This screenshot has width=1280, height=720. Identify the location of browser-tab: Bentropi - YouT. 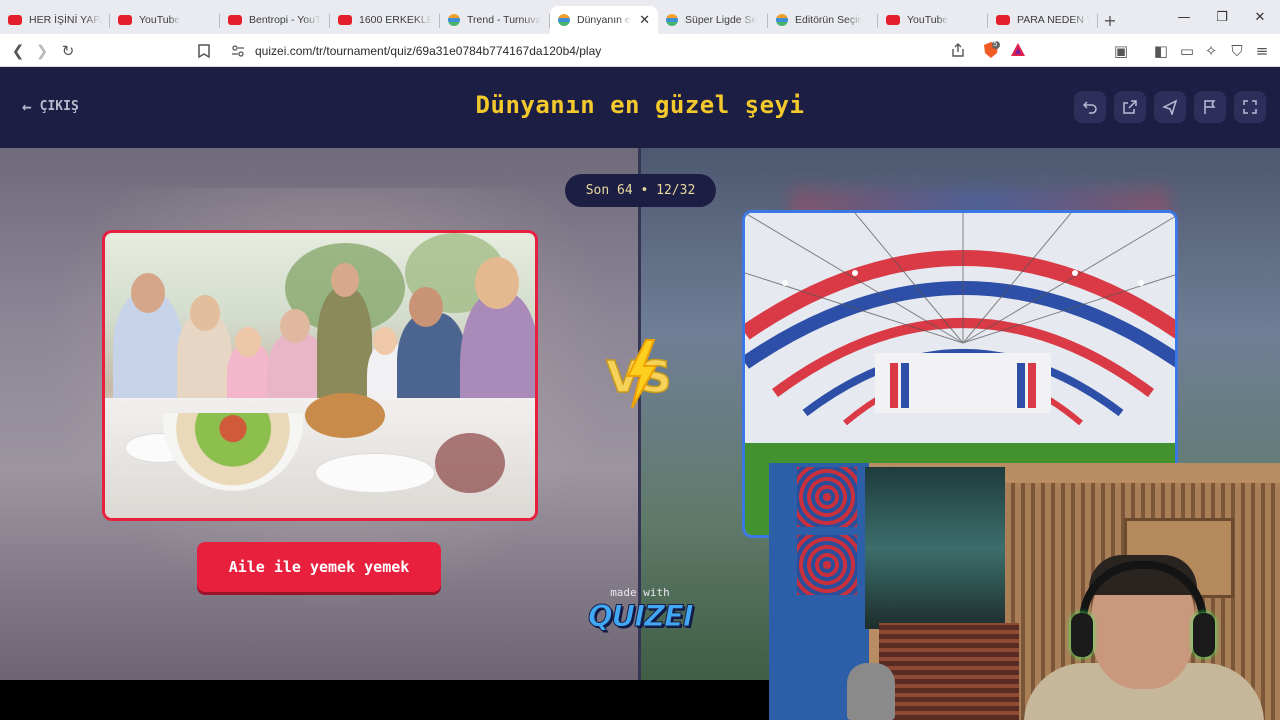
(275, 20).